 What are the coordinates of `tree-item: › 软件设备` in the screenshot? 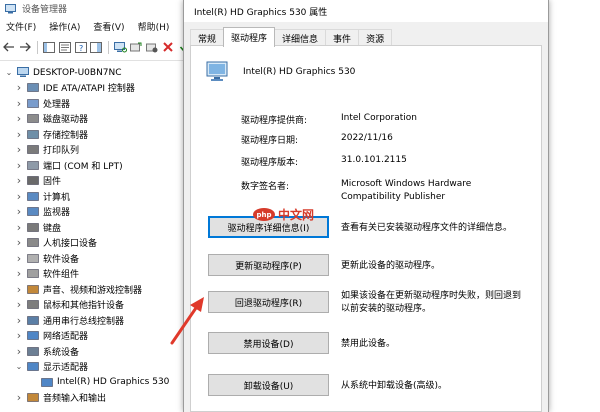 It's located at (46, 258).